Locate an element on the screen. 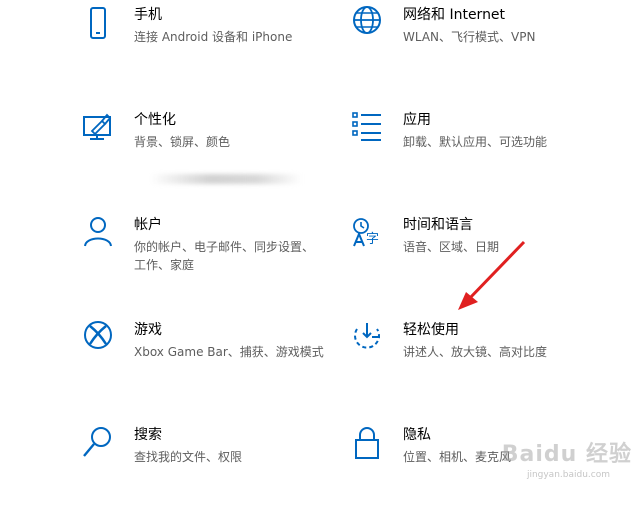 The width and height of the screenshot is (640, 516). section-divider is located at coordinates (226, 179).